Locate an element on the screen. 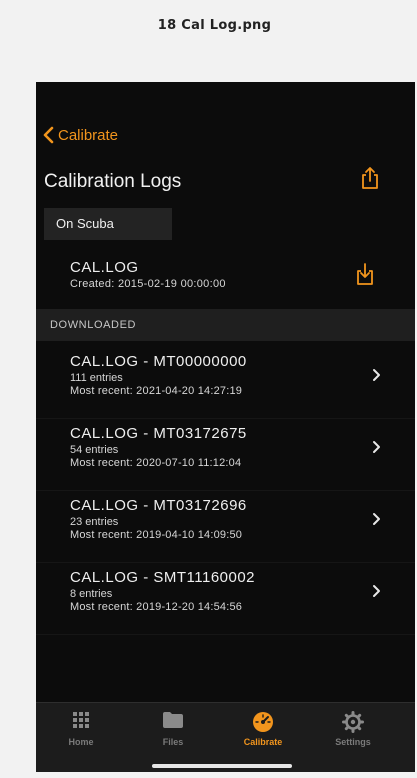 The image size is (417, 778). tab-home: Home is located at coordinates (81, 728).